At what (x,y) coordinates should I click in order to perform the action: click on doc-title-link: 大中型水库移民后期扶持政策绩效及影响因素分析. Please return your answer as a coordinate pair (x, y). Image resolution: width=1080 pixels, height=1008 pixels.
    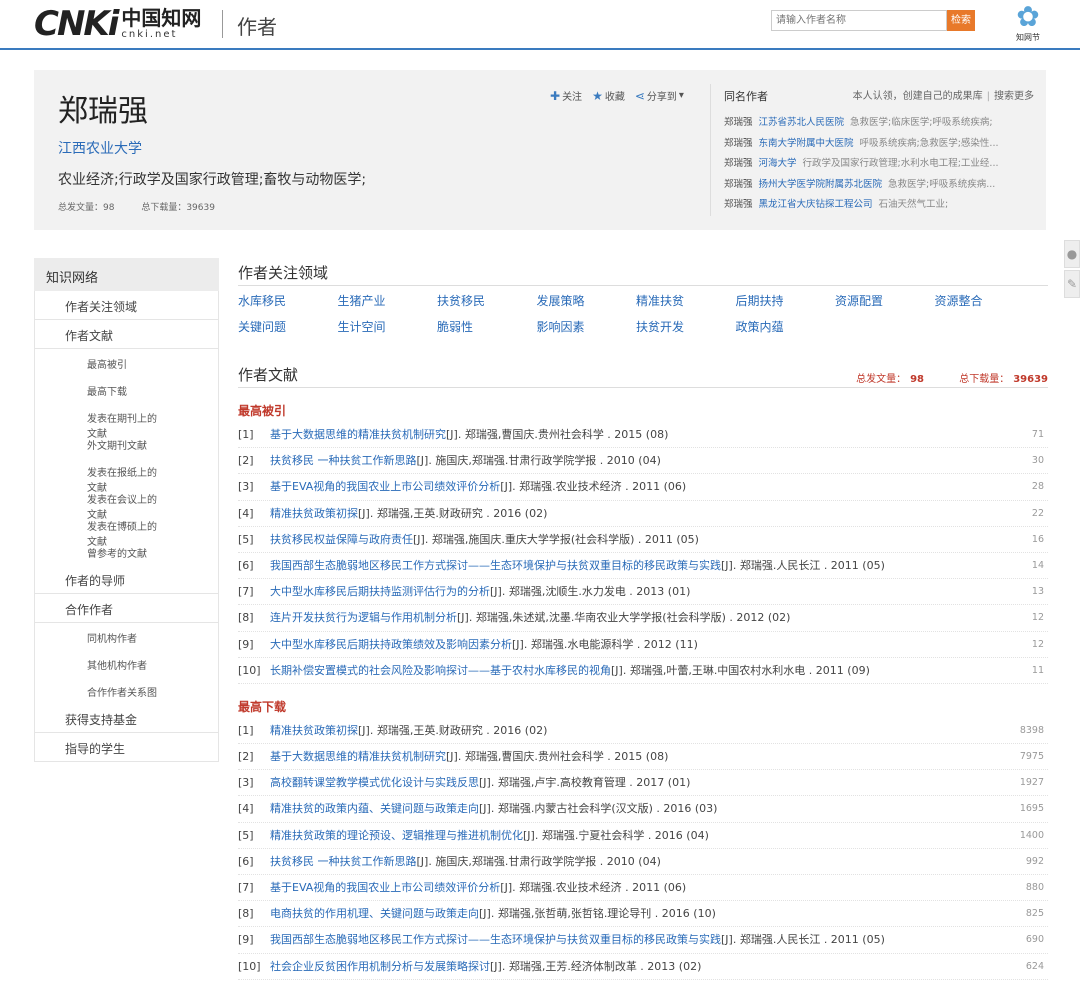
    Looking at the image, I should click on (391, 644).